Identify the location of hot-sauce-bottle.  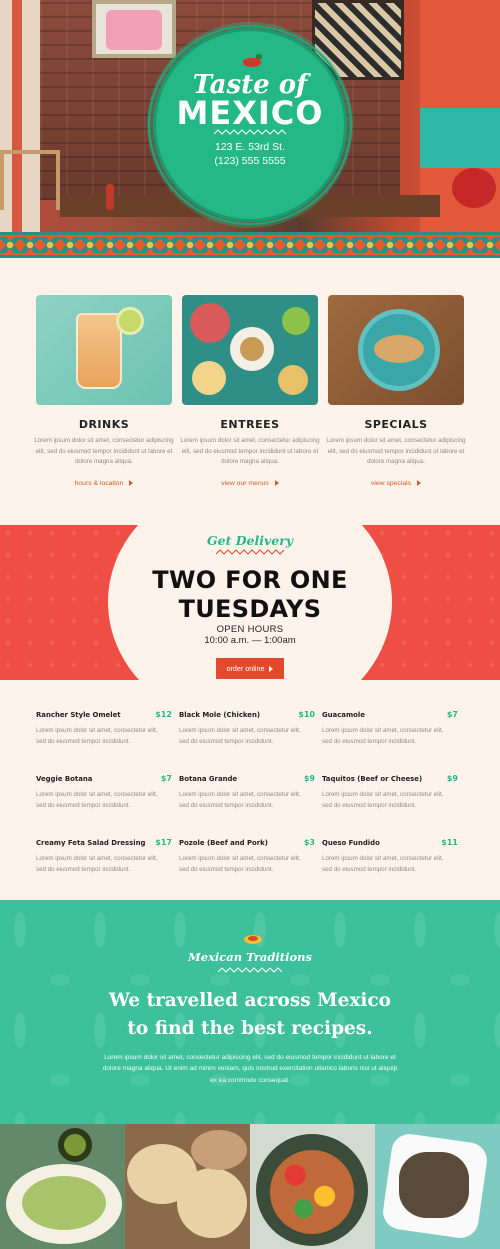
(110, 197).